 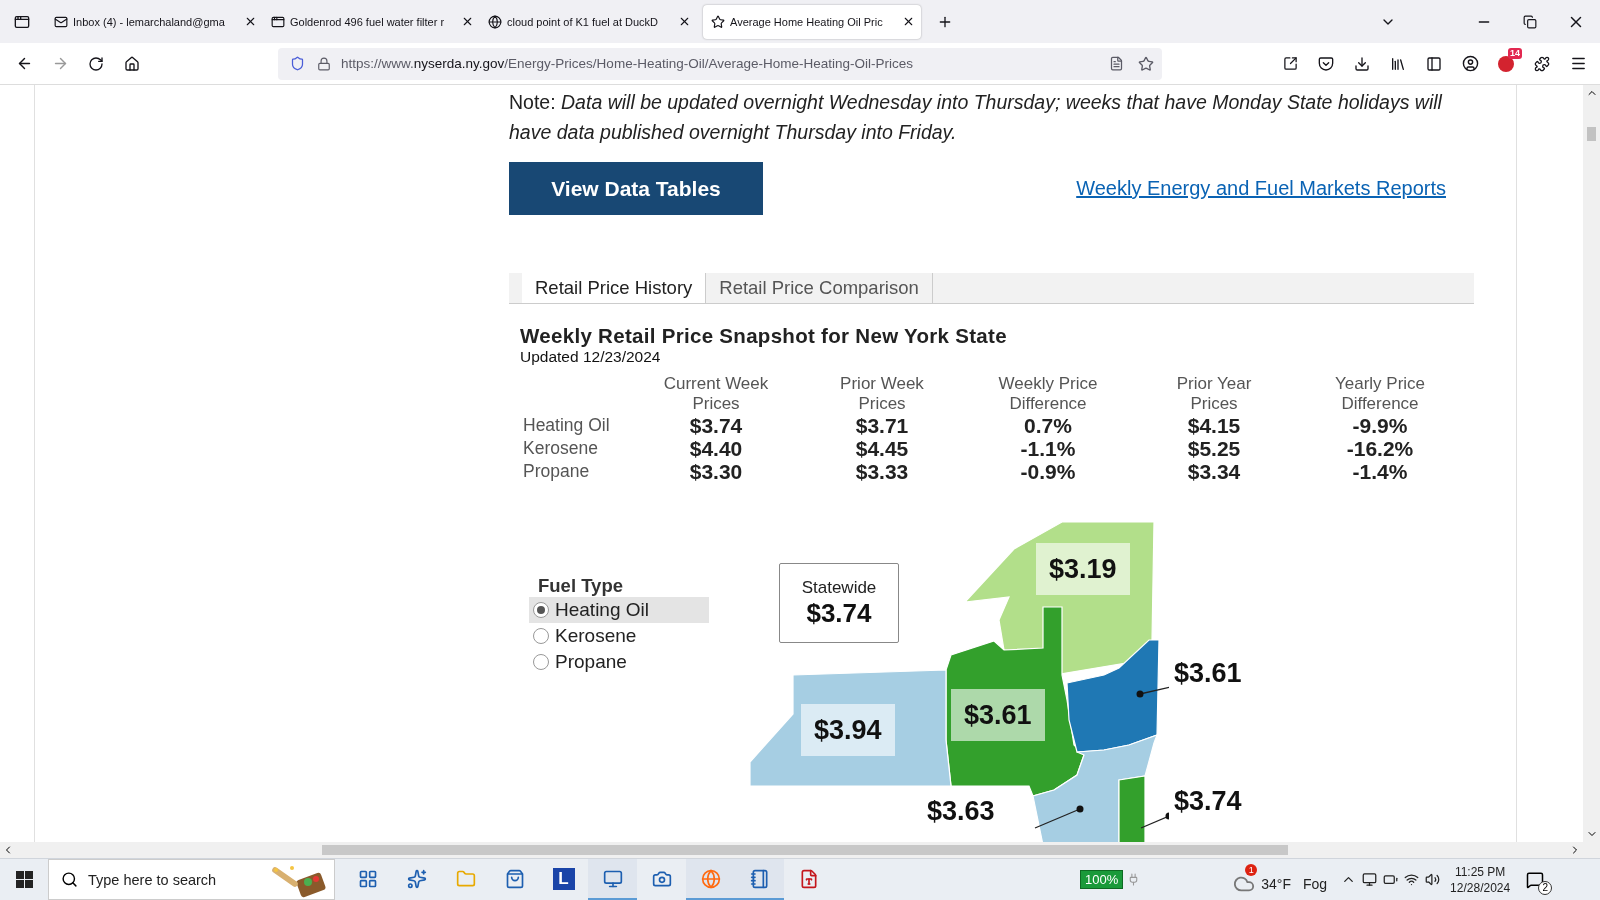 I want to click on price-value: $3.30, so click(x=716, y=471).